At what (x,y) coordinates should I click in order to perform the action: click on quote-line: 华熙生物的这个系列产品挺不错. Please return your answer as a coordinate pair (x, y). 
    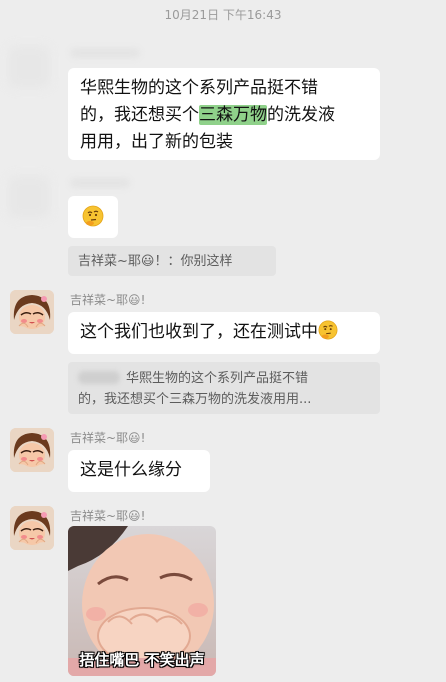
    Looking at the image, I should click on (224, 378).